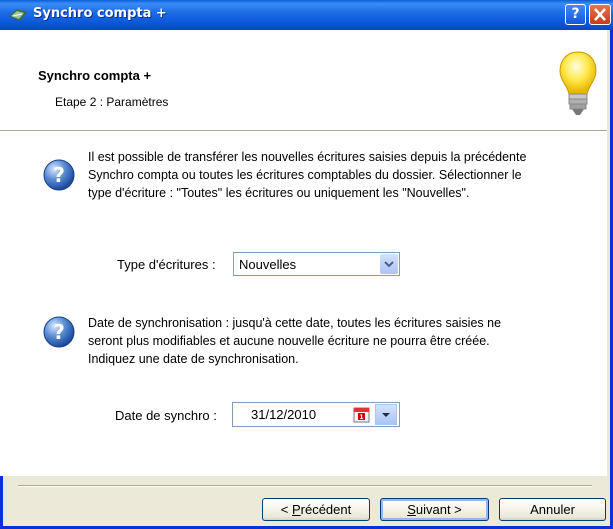 The height and width of the screenshot is (529, 613). Describe the element at coordinates (296, 509) in the screenshot. I see `previous-mnemonic: P` at that location.